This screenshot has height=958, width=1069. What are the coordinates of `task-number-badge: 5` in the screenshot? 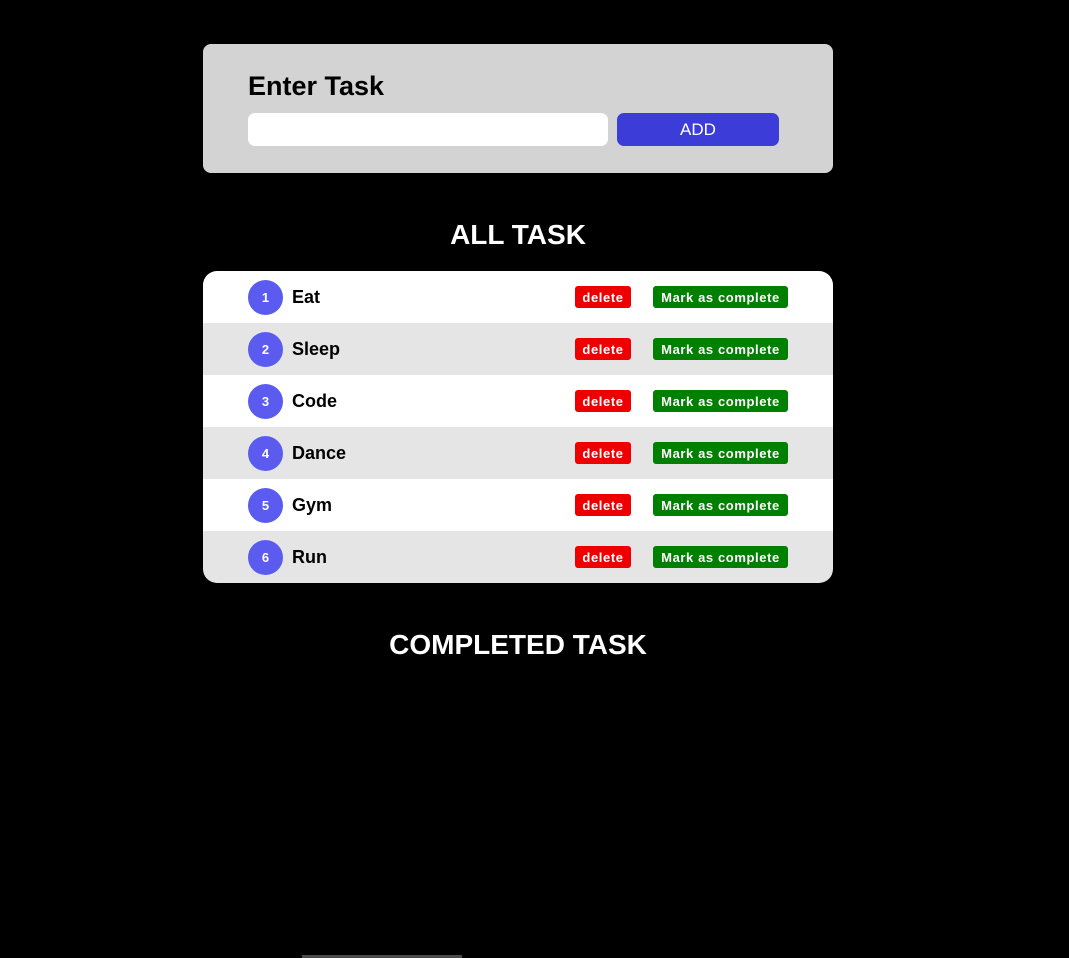 It's located at (265, 505).